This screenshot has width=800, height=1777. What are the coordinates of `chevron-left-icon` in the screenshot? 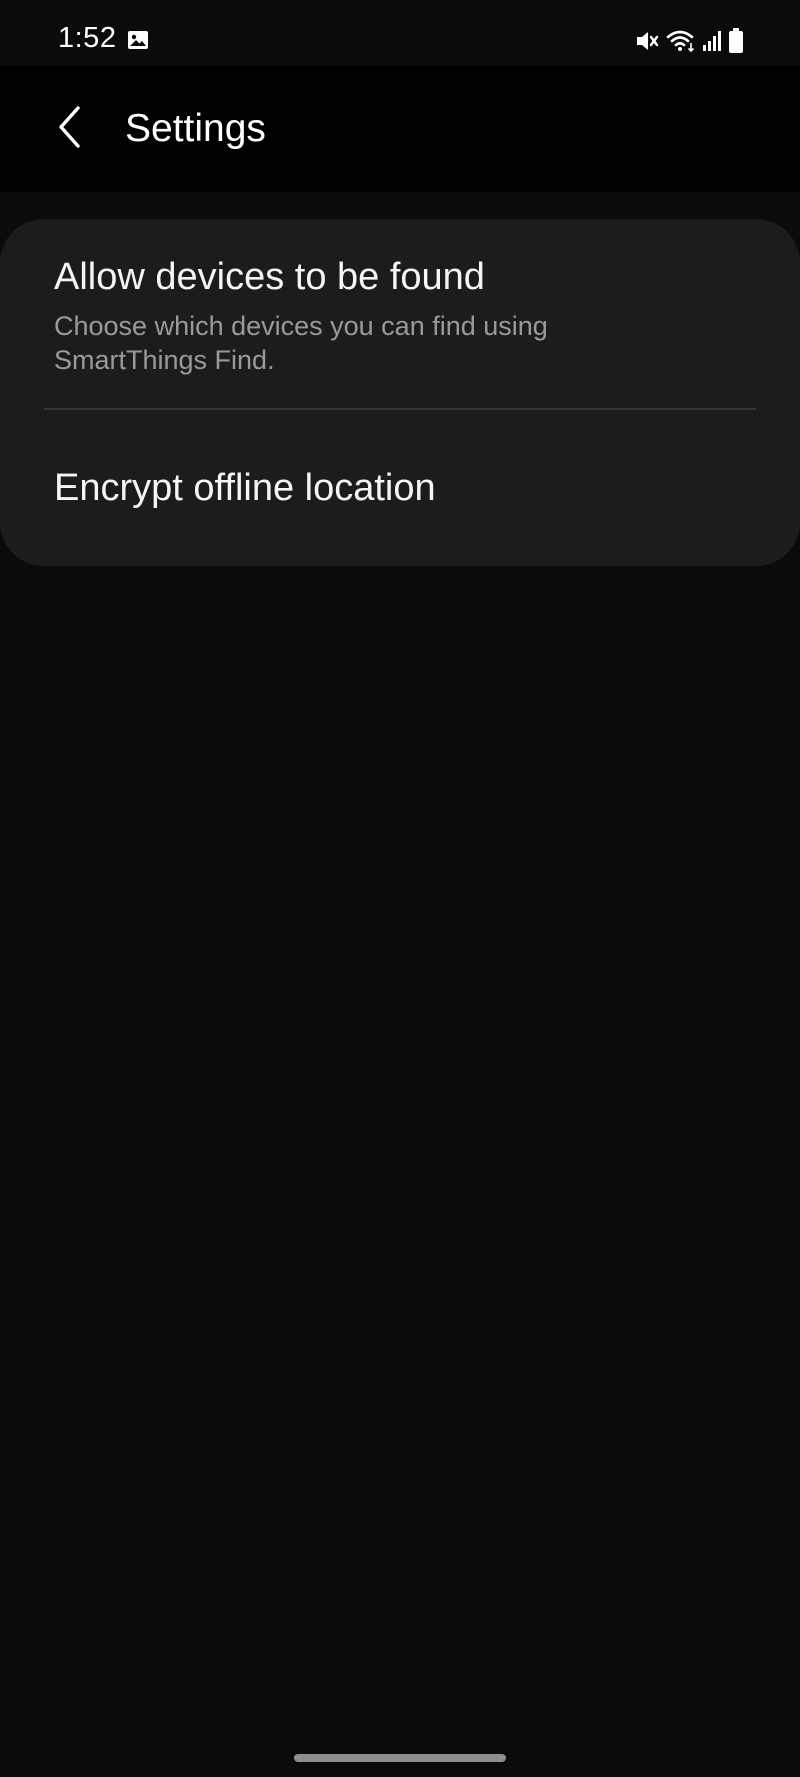 It's located at (70, 129).